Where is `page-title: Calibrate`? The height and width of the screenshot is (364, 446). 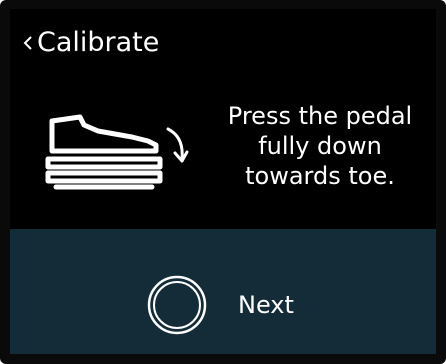 page-title: Calibrate is located at coordinates (98, 42).